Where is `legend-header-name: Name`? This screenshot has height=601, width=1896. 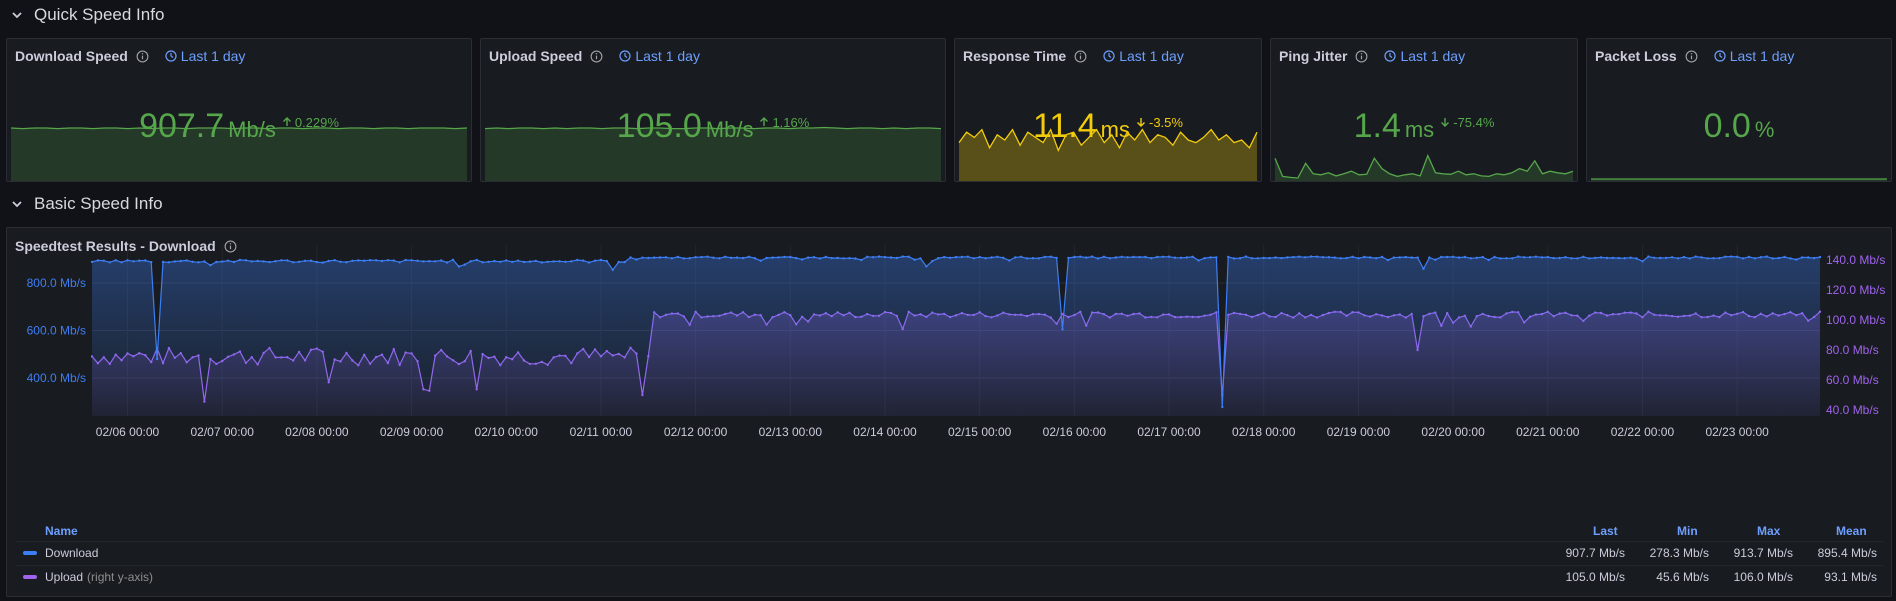 legend-header-name: Name is located at coordinates (61, 531).